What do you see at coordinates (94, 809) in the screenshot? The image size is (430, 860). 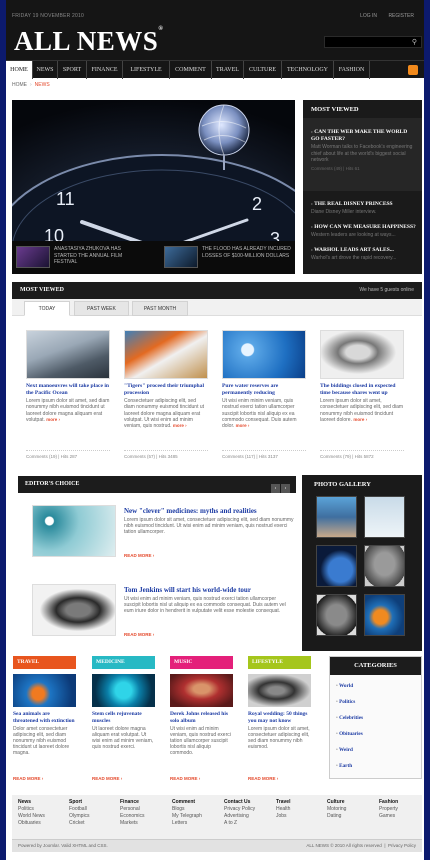 I see `footer-link: Football` at bounding box center [94, 809].